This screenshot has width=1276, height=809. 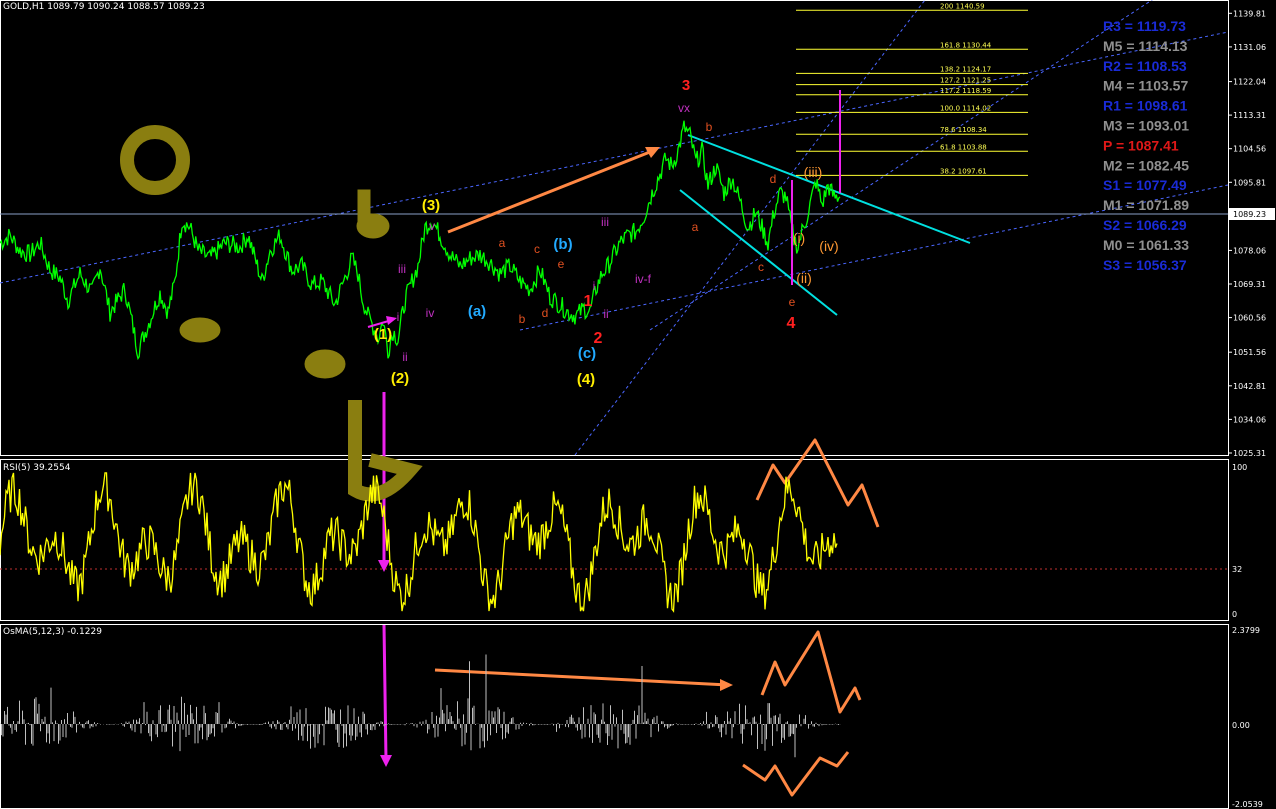 I want to click on forecast-zigzags, so click(x=811, y=617).